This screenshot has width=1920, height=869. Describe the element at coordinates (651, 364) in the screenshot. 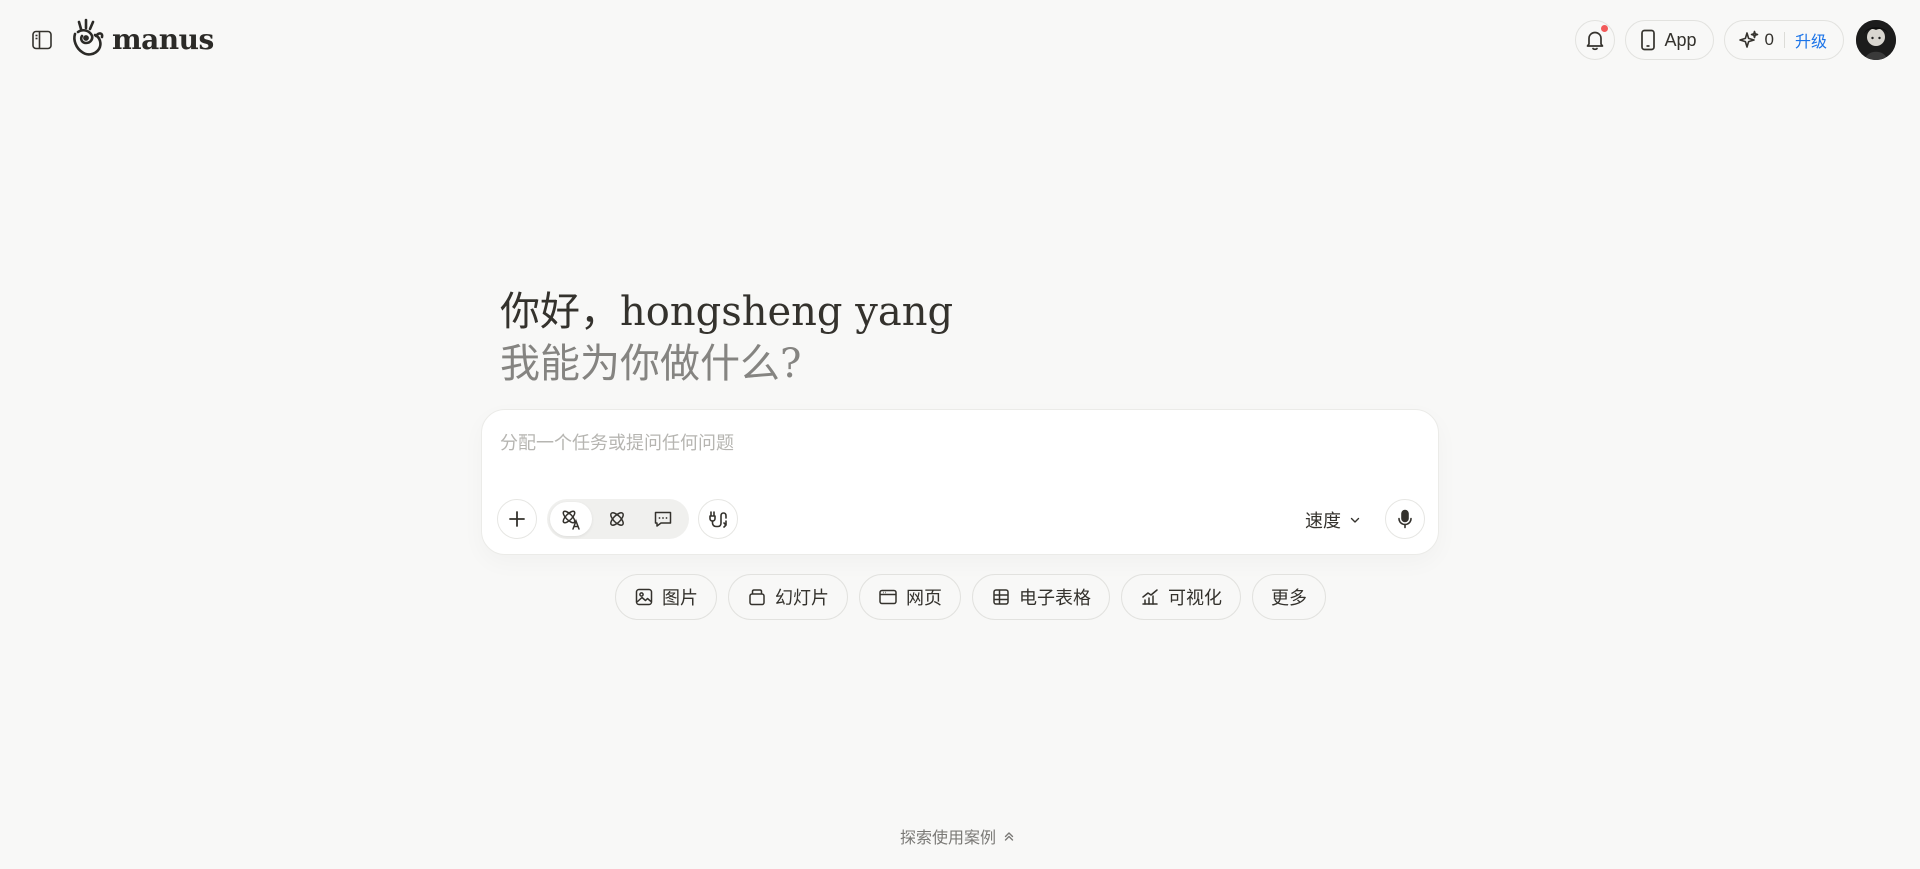

I see `greeting-subtitle: 我能为你做什么?` at that location.